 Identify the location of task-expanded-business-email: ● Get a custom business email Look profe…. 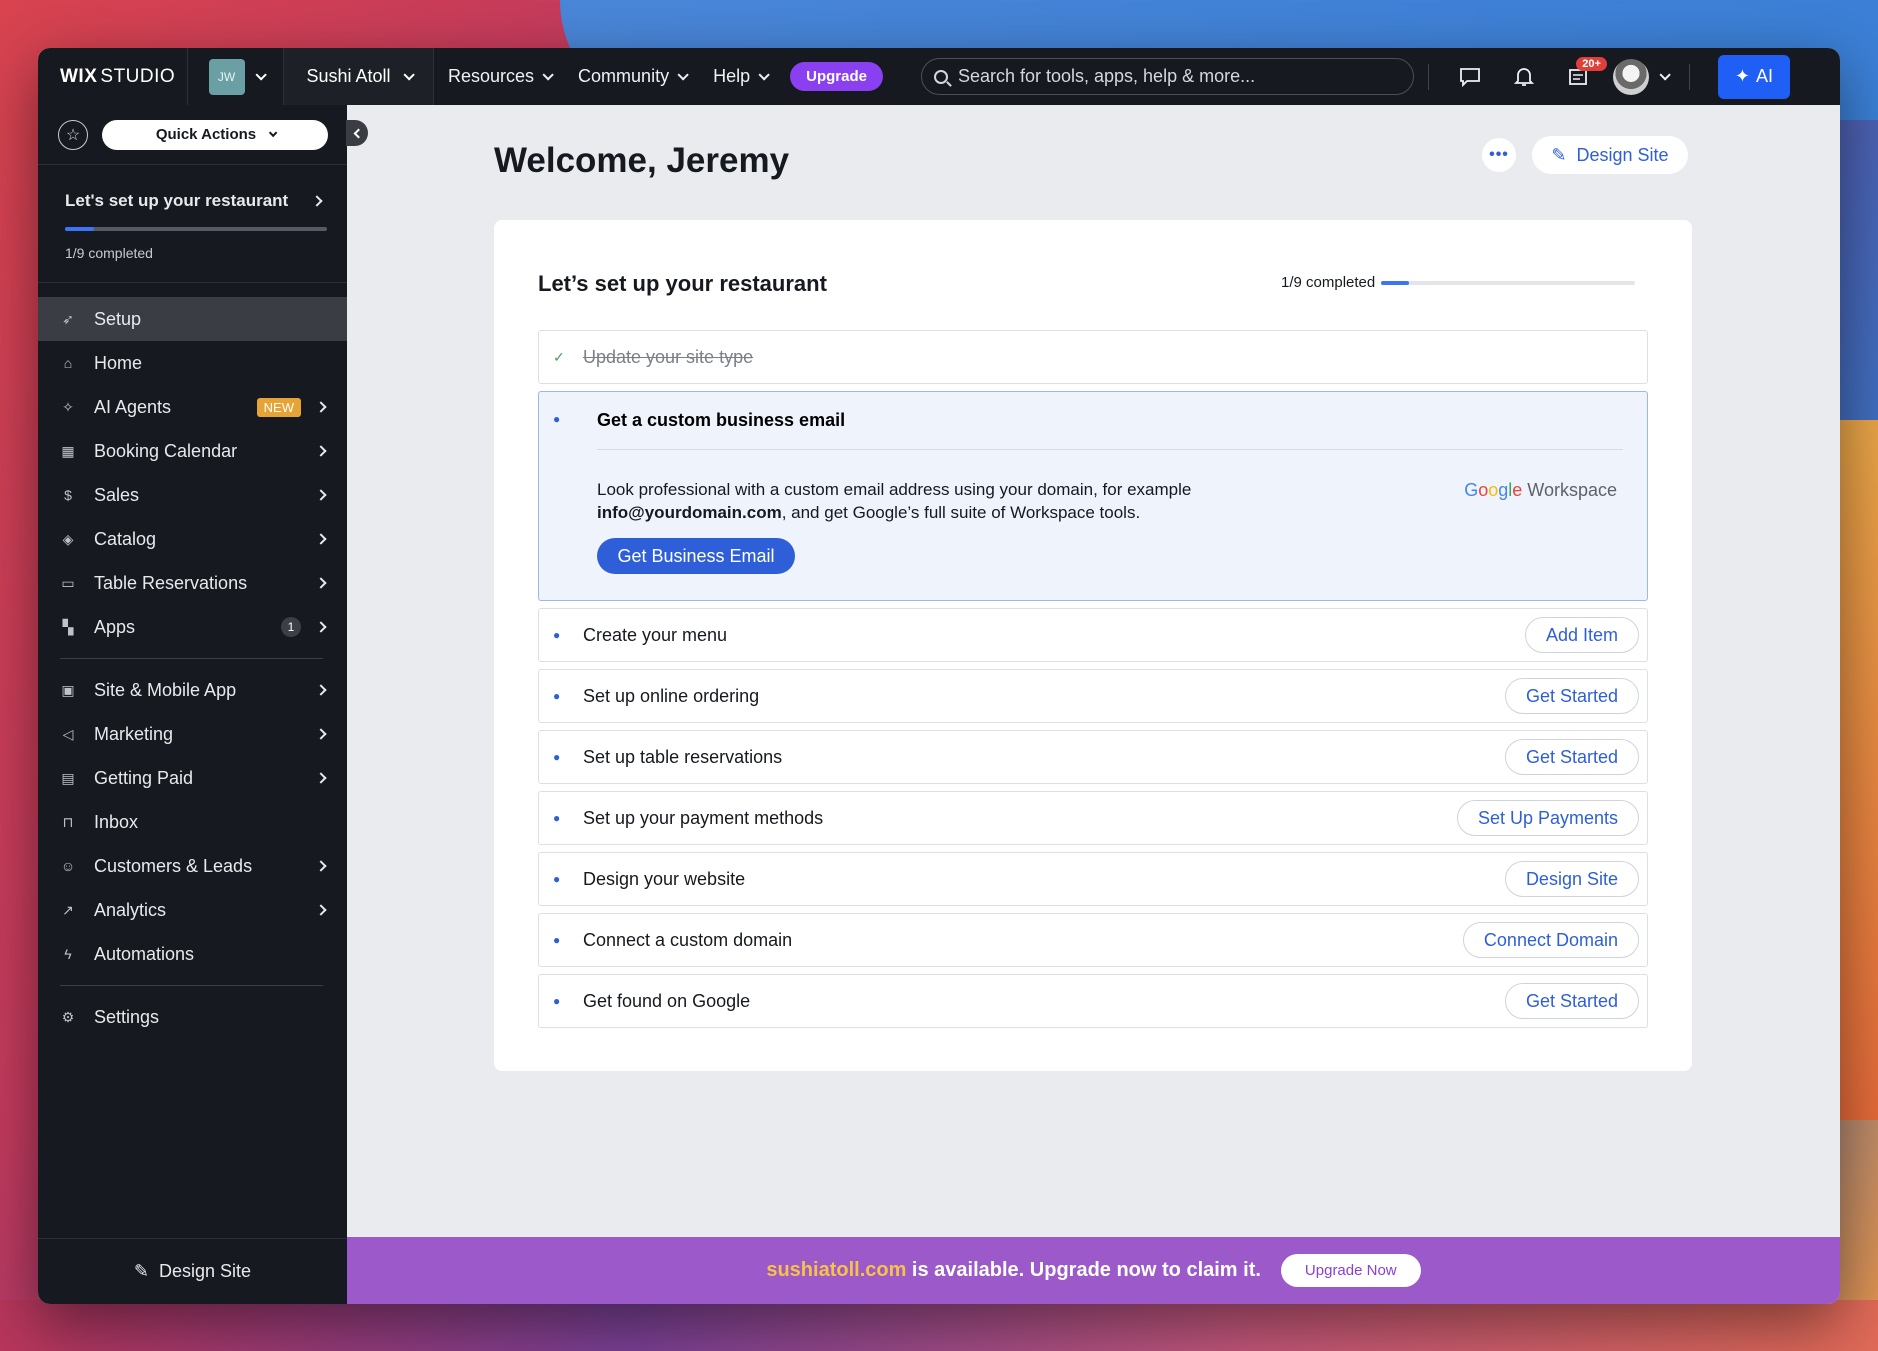
(1093, 496).